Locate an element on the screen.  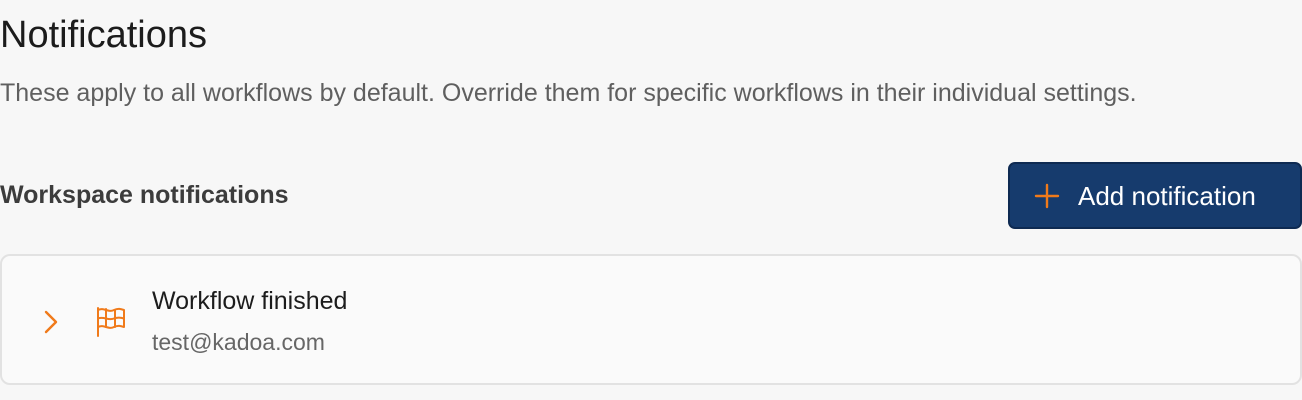
section-title: Workspace notifications is located at coordinates (144, 195).